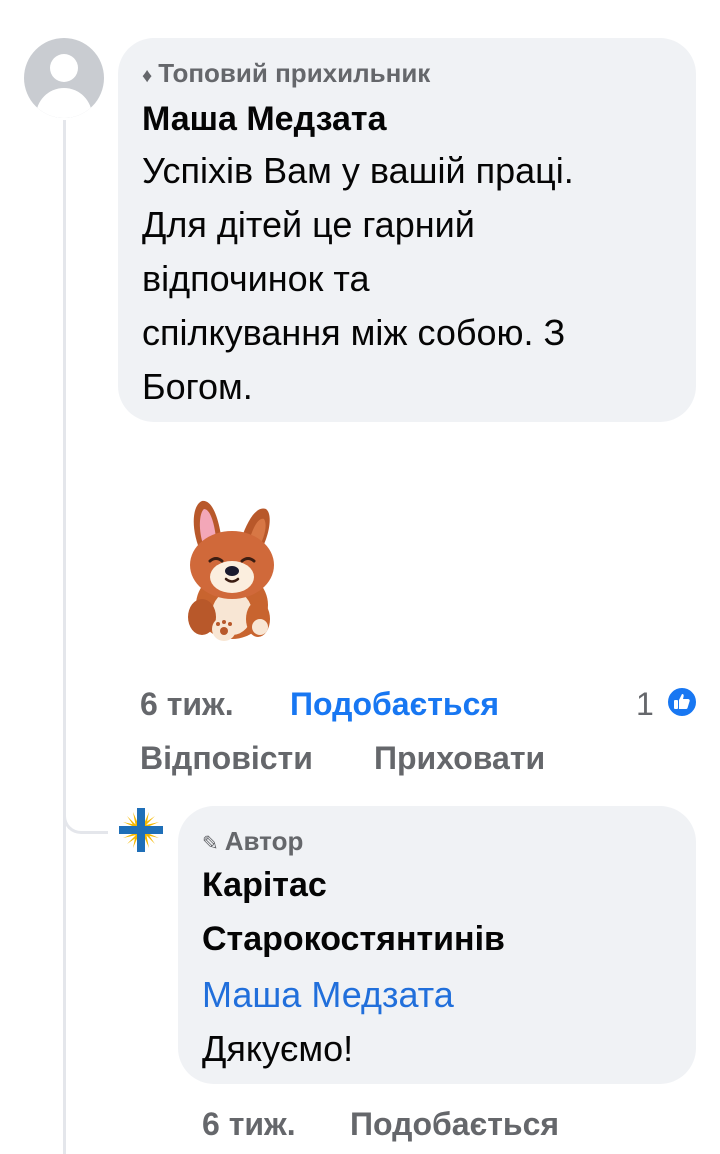 This screenshot has width=720, height=1154. What do you see at coordinates (264, 119) in the screenshot?
I see `comment-author: Маша Медзата` at bounding box center [264, 119].